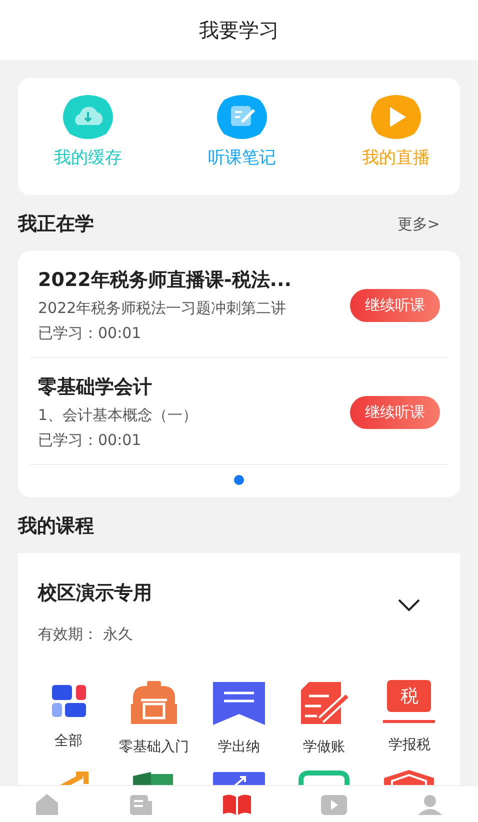 This screenshot has height=822, width=478. What do you see at coordinates (88, 158) in the screenshot?
I see `shortcut-label: 我的缓存` at bounding box center [88, 158].